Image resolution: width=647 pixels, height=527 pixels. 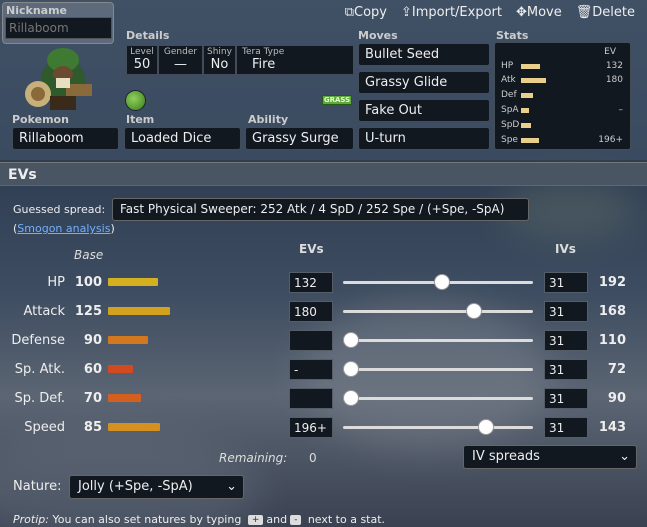 I want to click on nature-select: Jolly (+Spe, -SpA) ⌄, so click(x=156, y=487).